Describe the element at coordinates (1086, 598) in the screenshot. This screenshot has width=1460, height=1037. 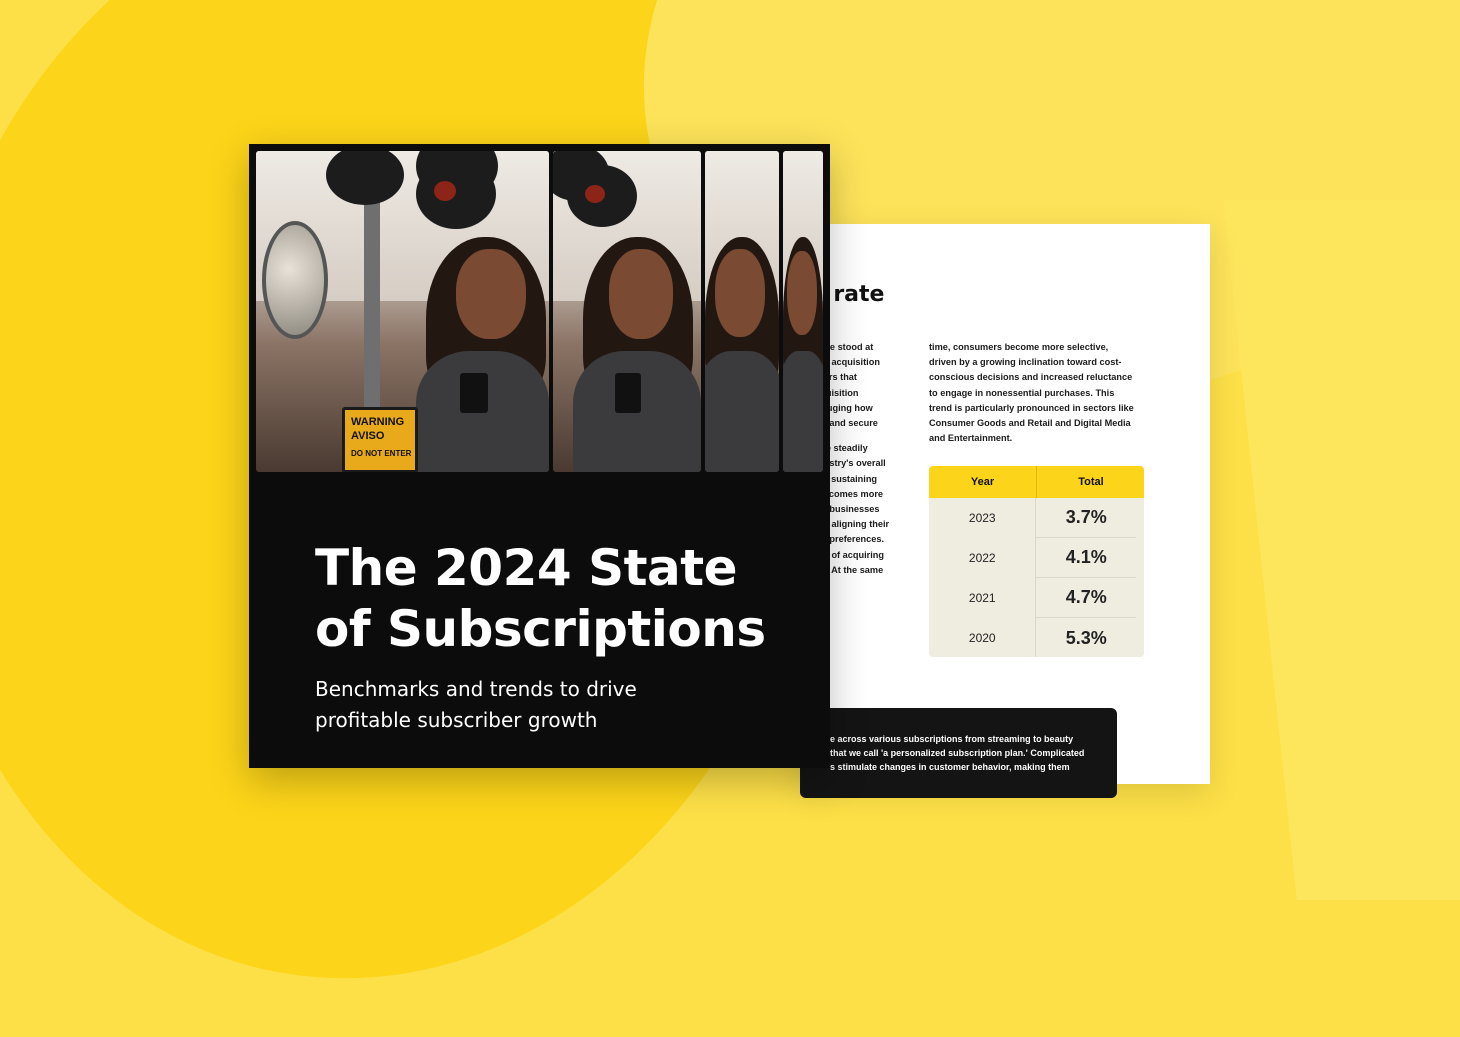
I see `total-cell: 4.7%` at that location.